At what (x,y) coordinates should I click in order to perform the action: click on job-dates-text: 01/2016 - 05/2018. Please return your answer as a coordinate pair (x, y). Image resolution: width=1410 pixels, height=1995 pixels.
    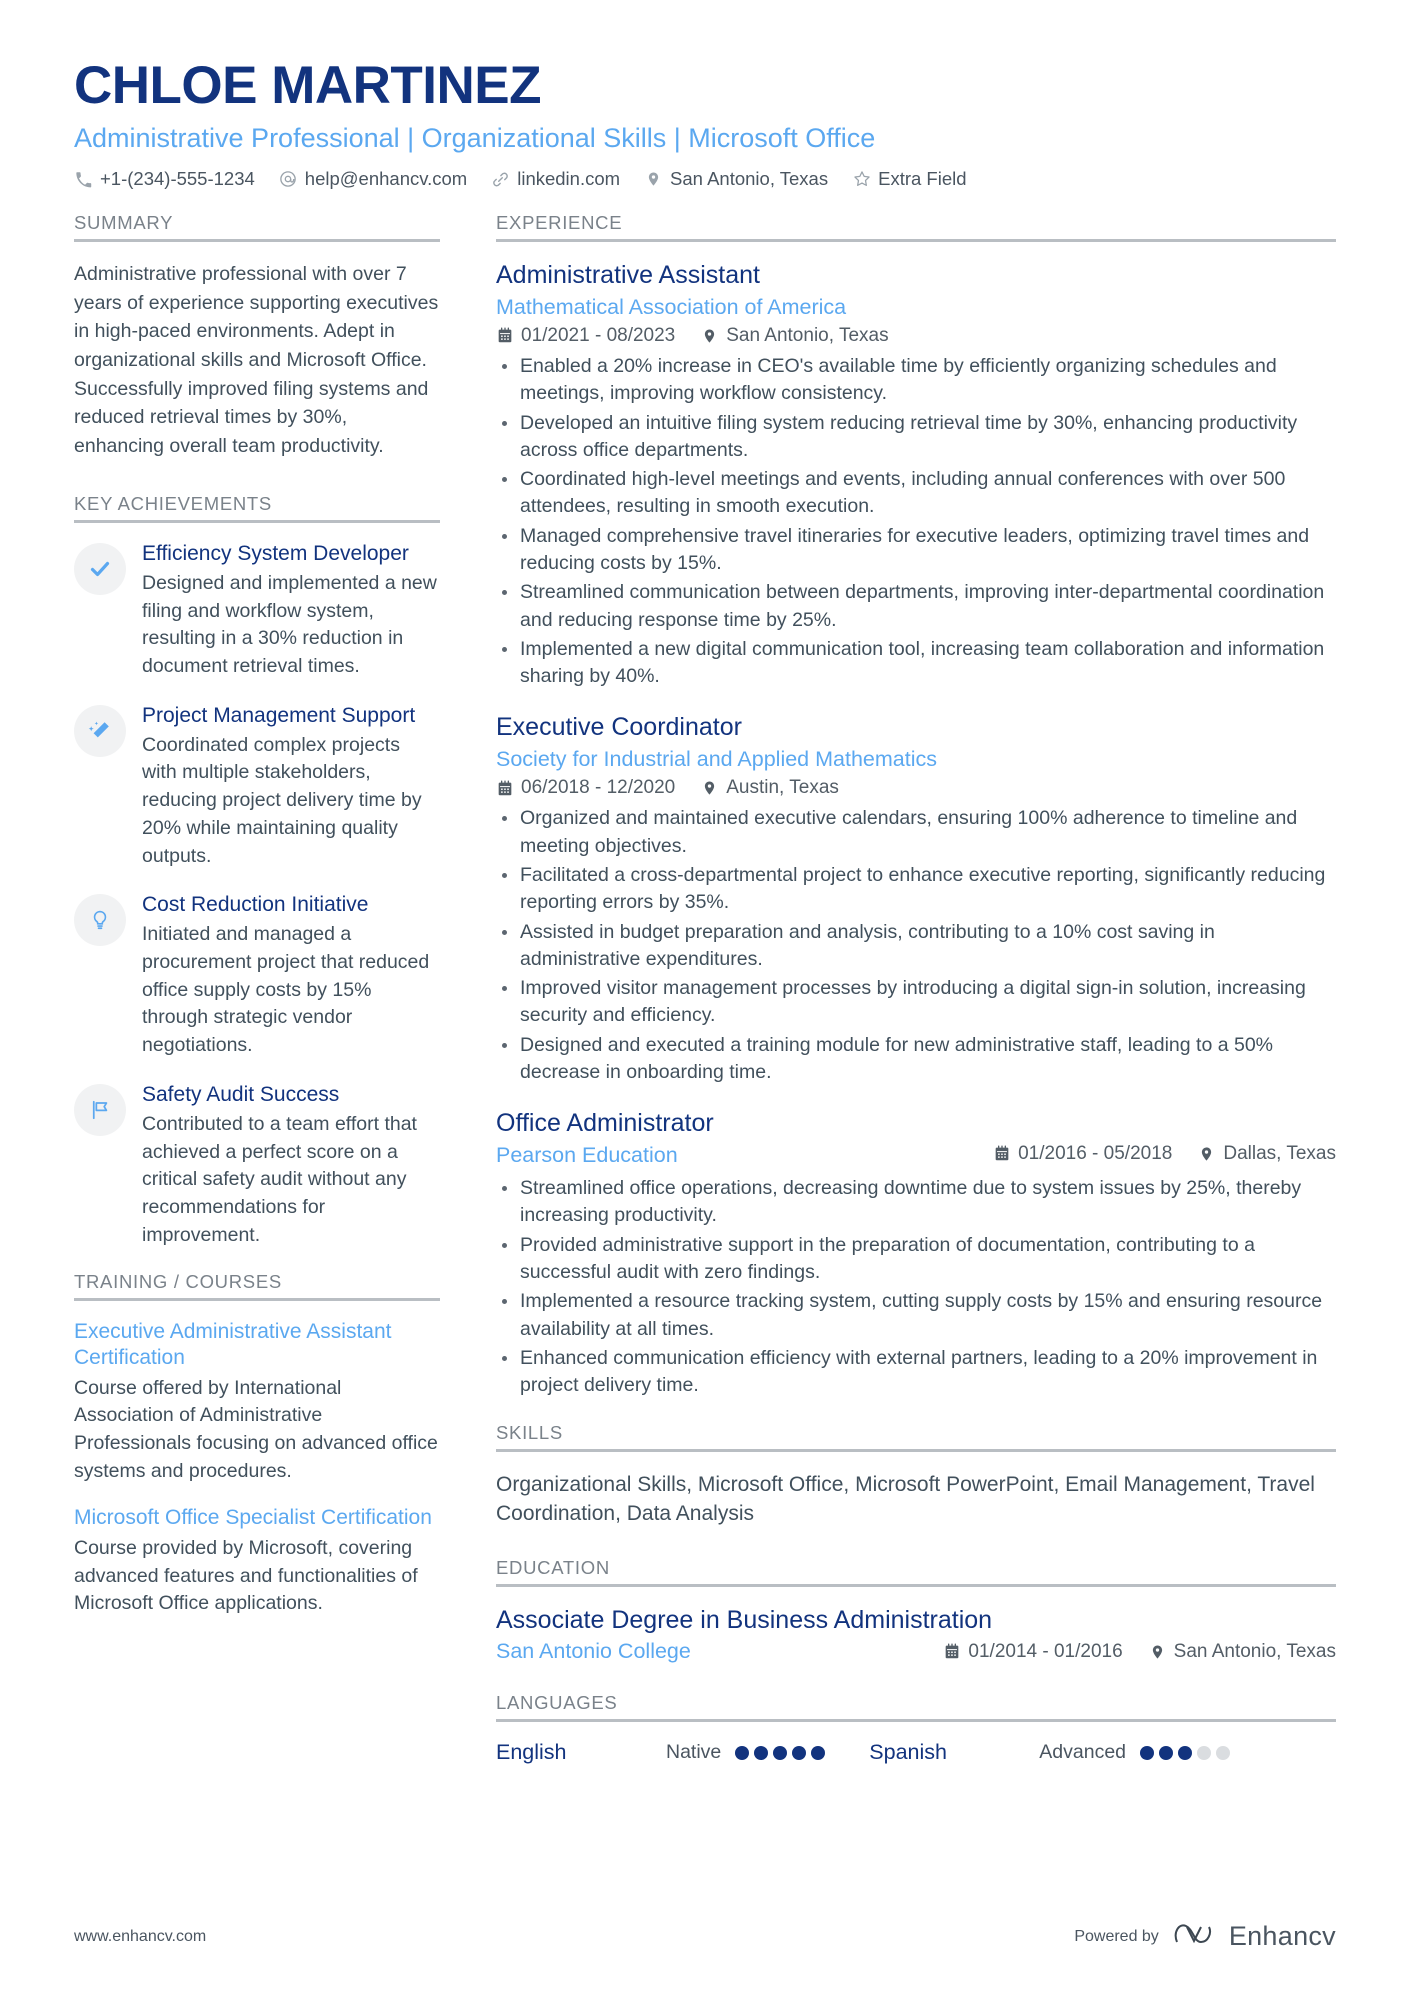
    Looking at the image, I should click on (1095, 1153).